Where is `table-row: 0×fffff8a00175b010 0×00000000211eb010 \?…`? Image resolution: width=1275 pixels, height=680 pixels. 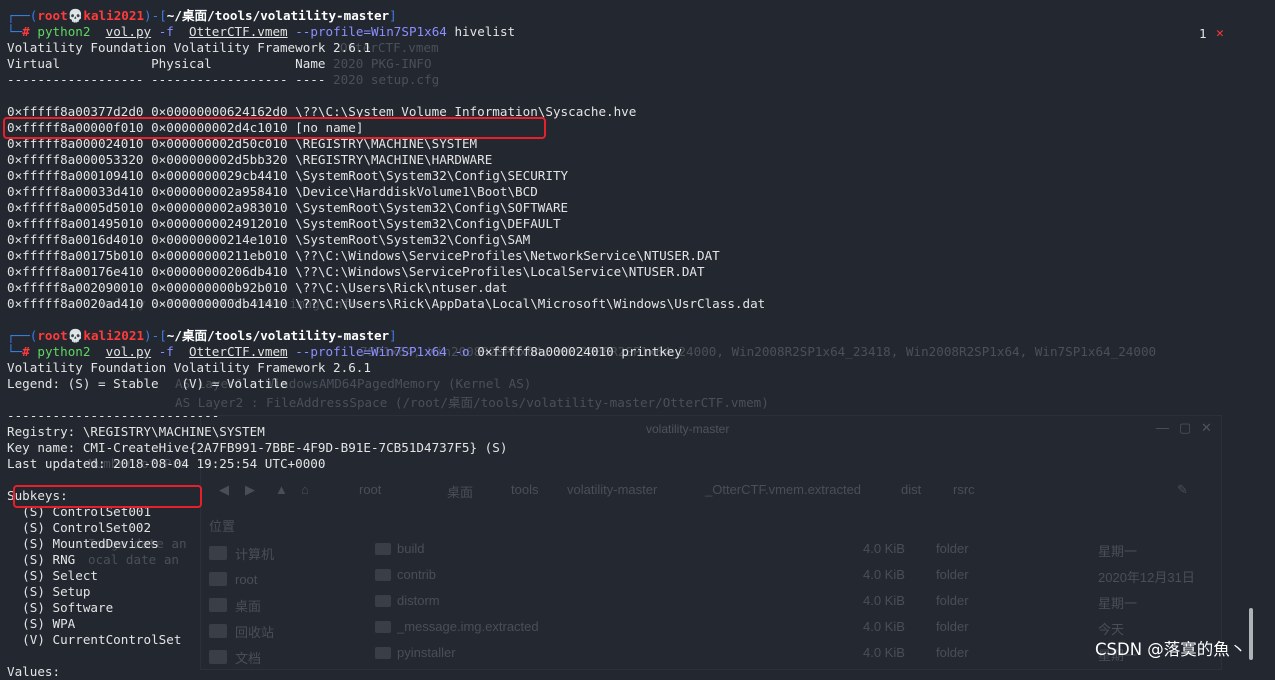 table-row: 0×fffff8a00175b010 0×00000000211eb010 \?… is located at coordinates (363, 255).